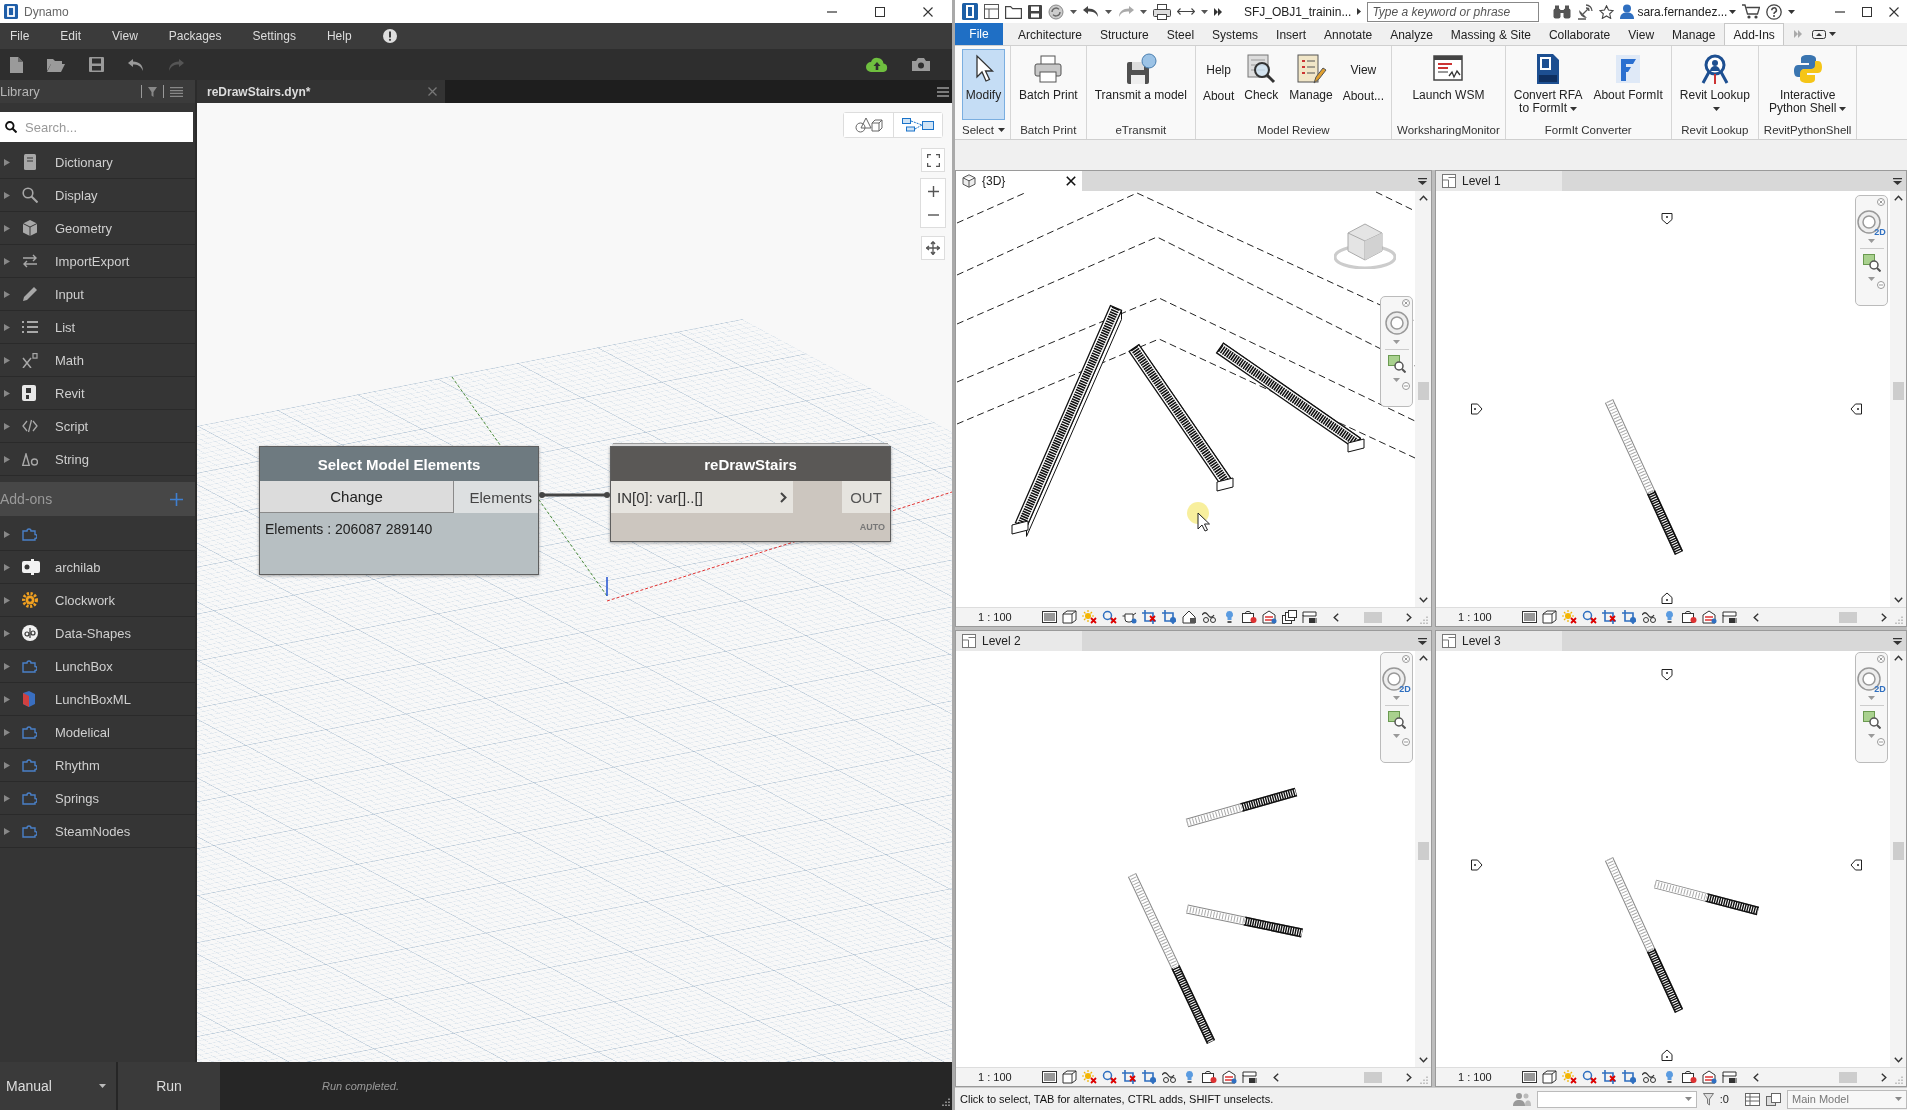  Describe the element at coordinates (16, 64) in the screenshot. I see `new-file-icon` at that location.